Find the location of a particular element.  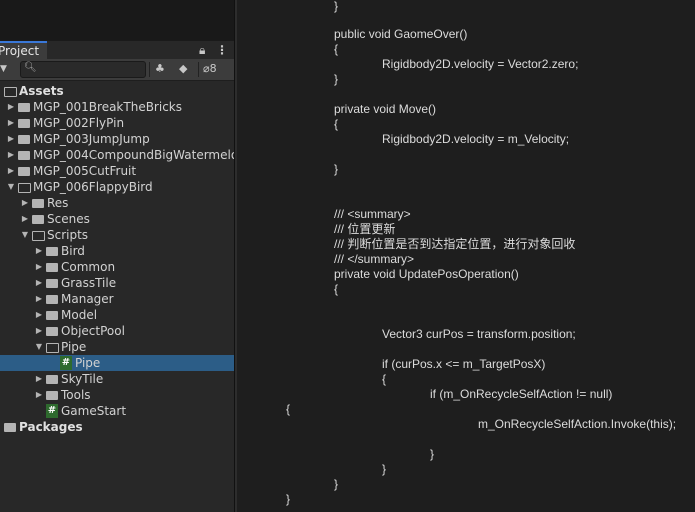

hidden-packages-button: ⌀8 is located at coordinates (210, 69).